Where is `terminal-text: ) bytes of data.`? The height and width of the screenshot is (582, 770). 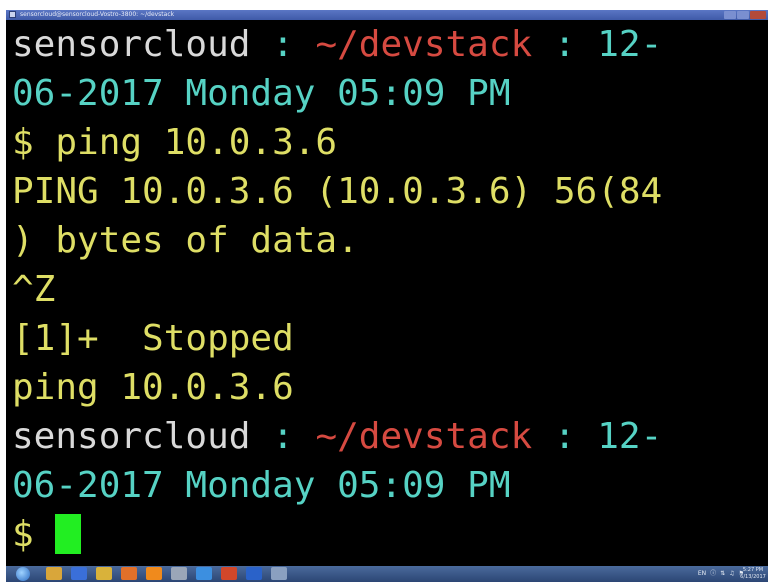 terminal-text: ) bytes of data. is located at coordinates (185, 240).